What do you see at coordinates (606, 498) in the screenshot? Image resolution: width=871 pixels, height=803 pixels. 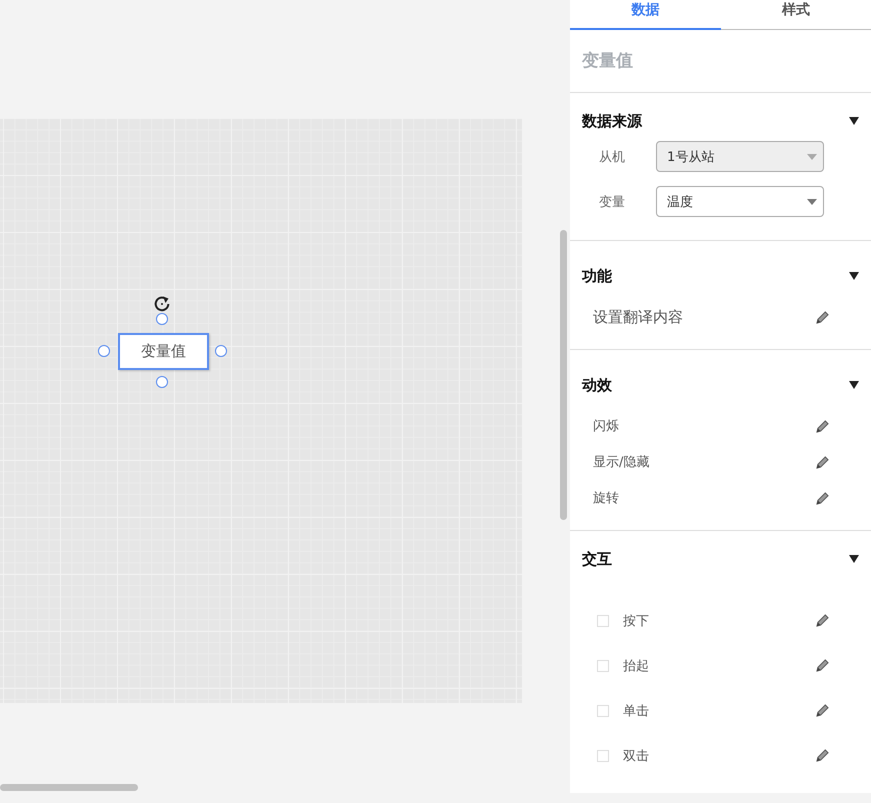 I see `action-label: 旋转` at bounding box center [606, 498].